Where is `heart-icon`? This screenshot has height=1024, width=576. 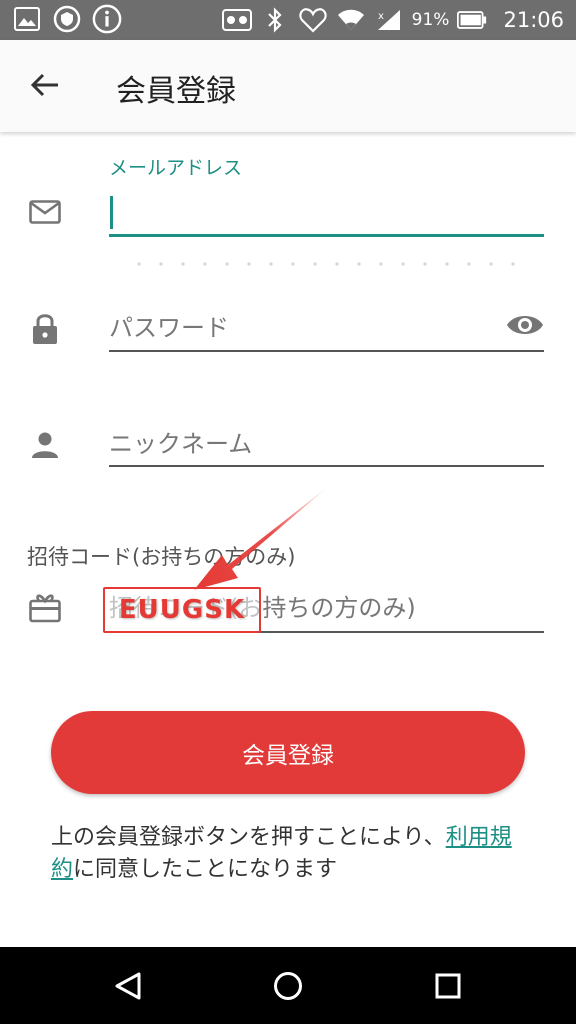
heart-icon is located at coordinates (313, 20).